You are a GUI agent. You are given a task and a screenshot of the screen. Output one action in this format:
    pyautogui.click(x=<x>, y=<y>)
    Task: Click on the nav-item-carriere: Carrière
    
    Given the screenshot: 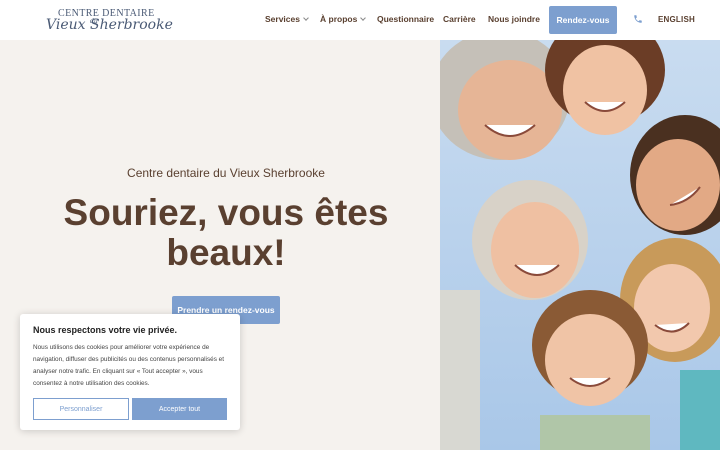 What is the action you would take?
    pyautogui.click(x=459, y=19)
    